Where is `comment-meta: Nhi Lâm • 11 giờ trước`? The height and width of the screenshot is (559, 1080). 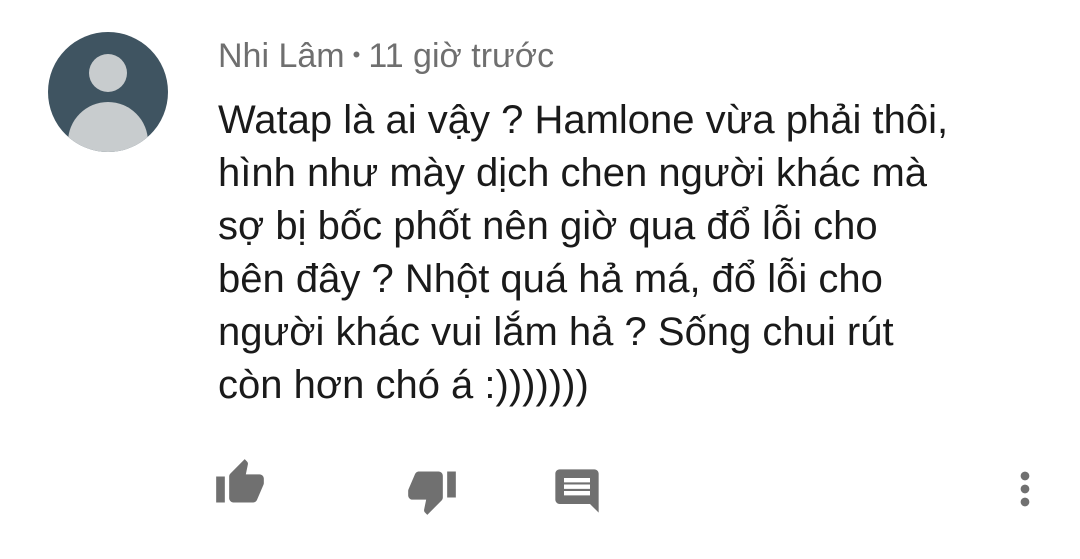 comment-meta: Nhi Lâm • 11 giờ trước is located at coordinates (386, 57).